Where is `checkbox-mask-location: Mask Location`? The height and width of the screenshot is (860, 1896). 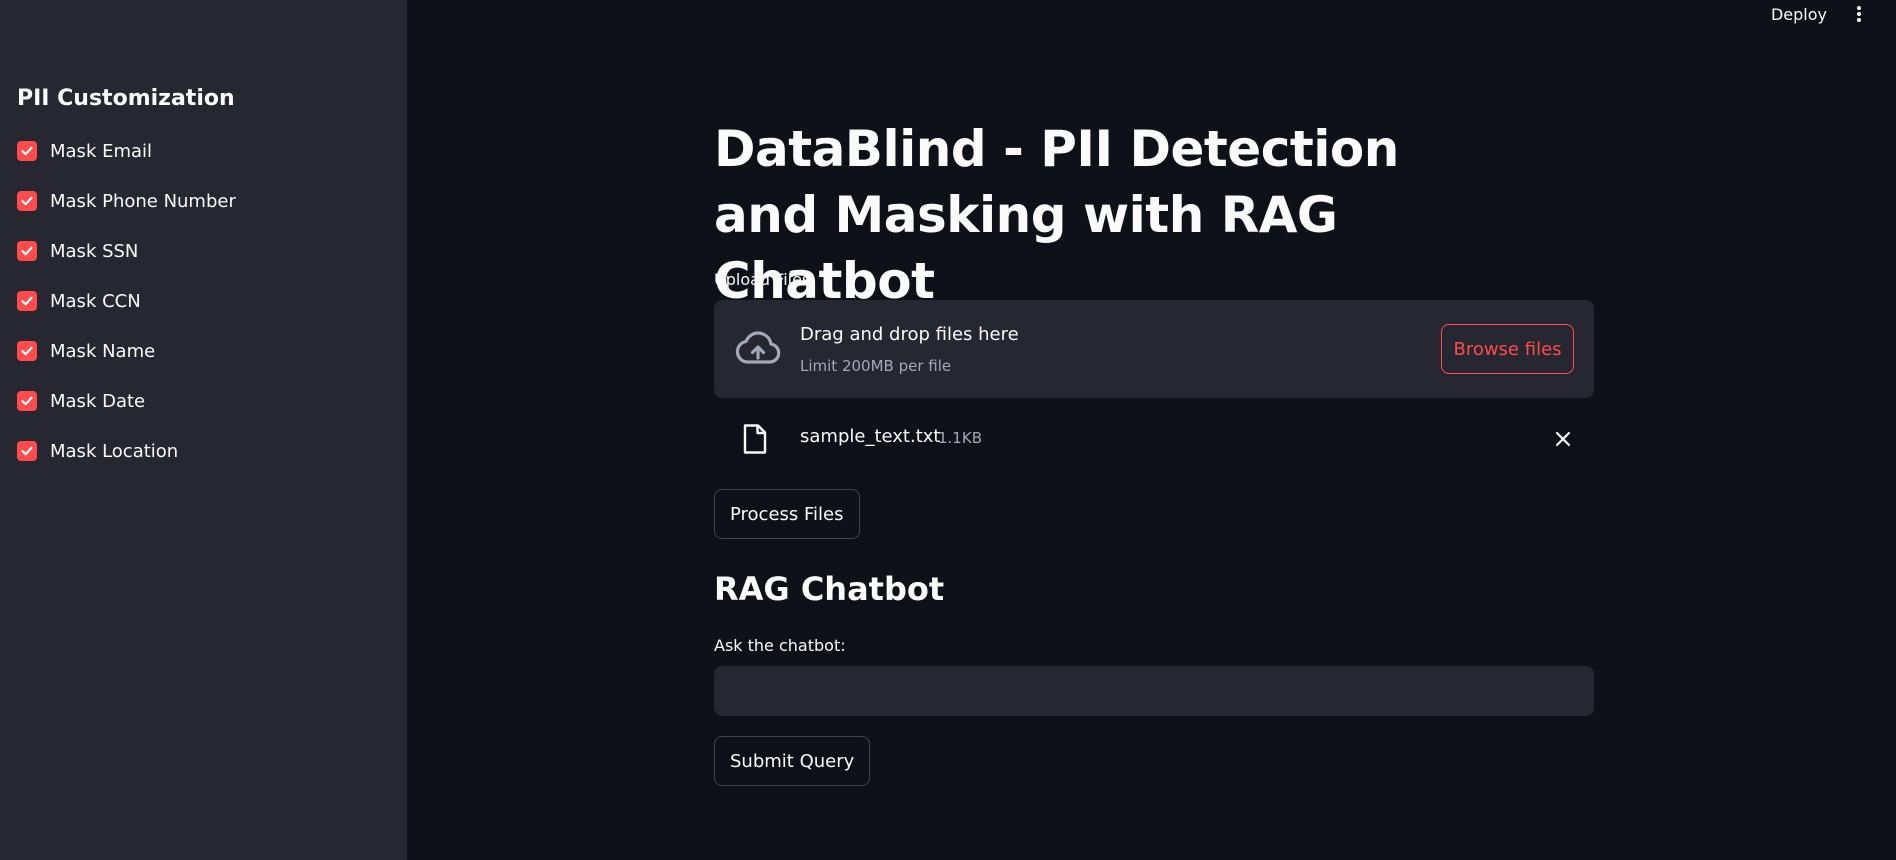 checkbox-mask-location: Mask Location is located at coordinates (97, 451).